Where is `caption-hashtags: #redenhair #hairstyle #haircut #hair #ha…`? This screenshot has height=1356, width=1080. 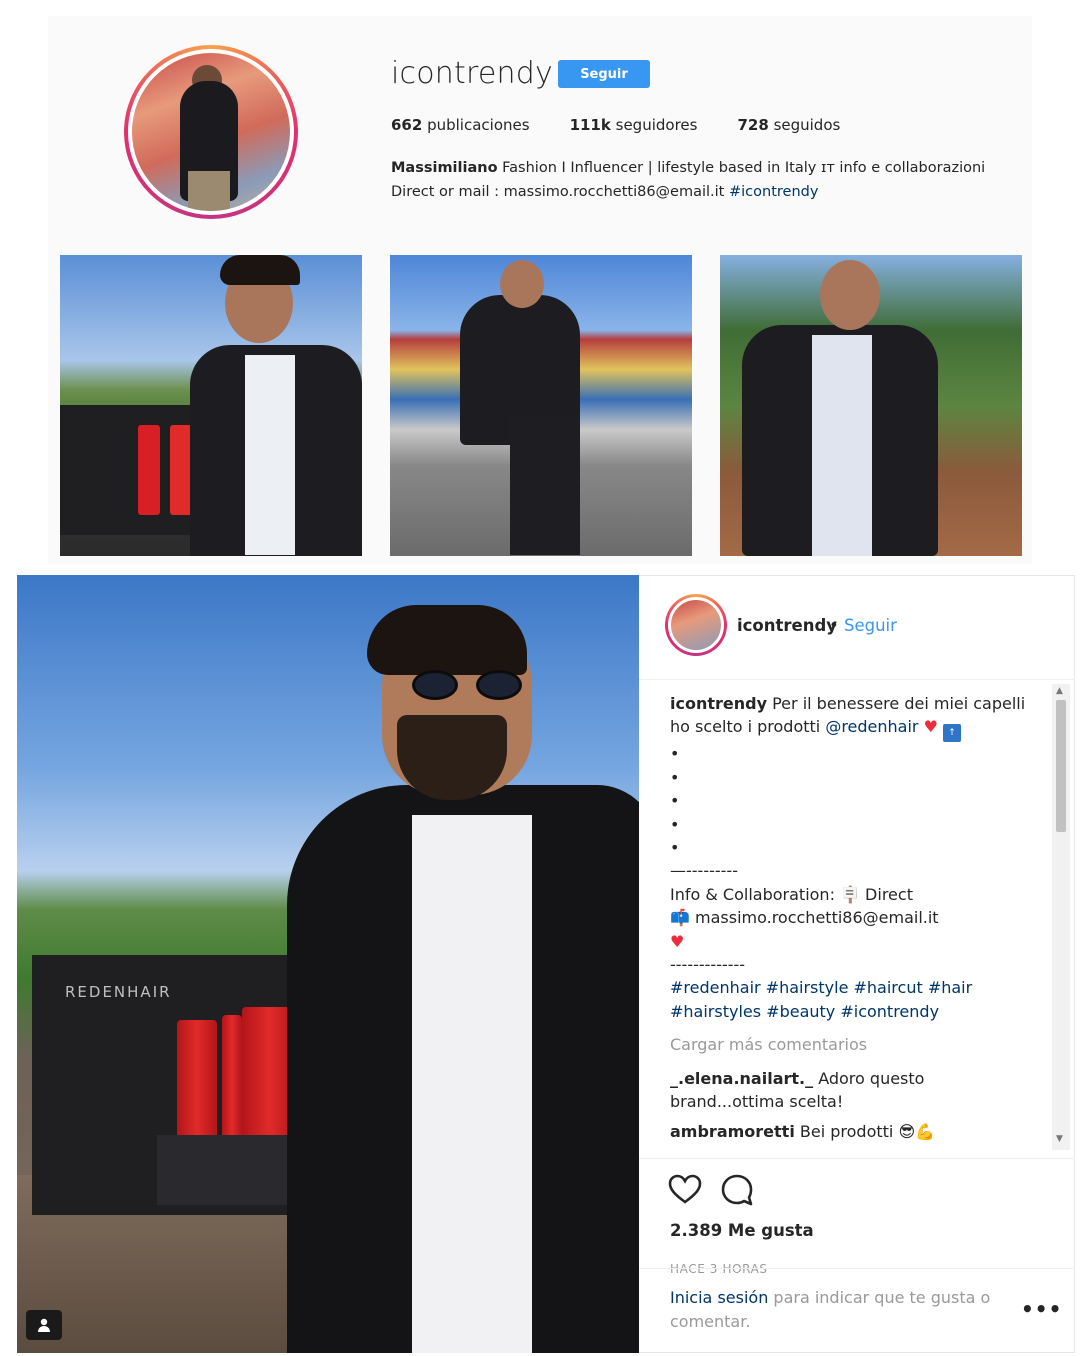
caption-hashtags: #redenhair #hairstyle #haircut #hair #ha… is located at coordinates (855, 999).